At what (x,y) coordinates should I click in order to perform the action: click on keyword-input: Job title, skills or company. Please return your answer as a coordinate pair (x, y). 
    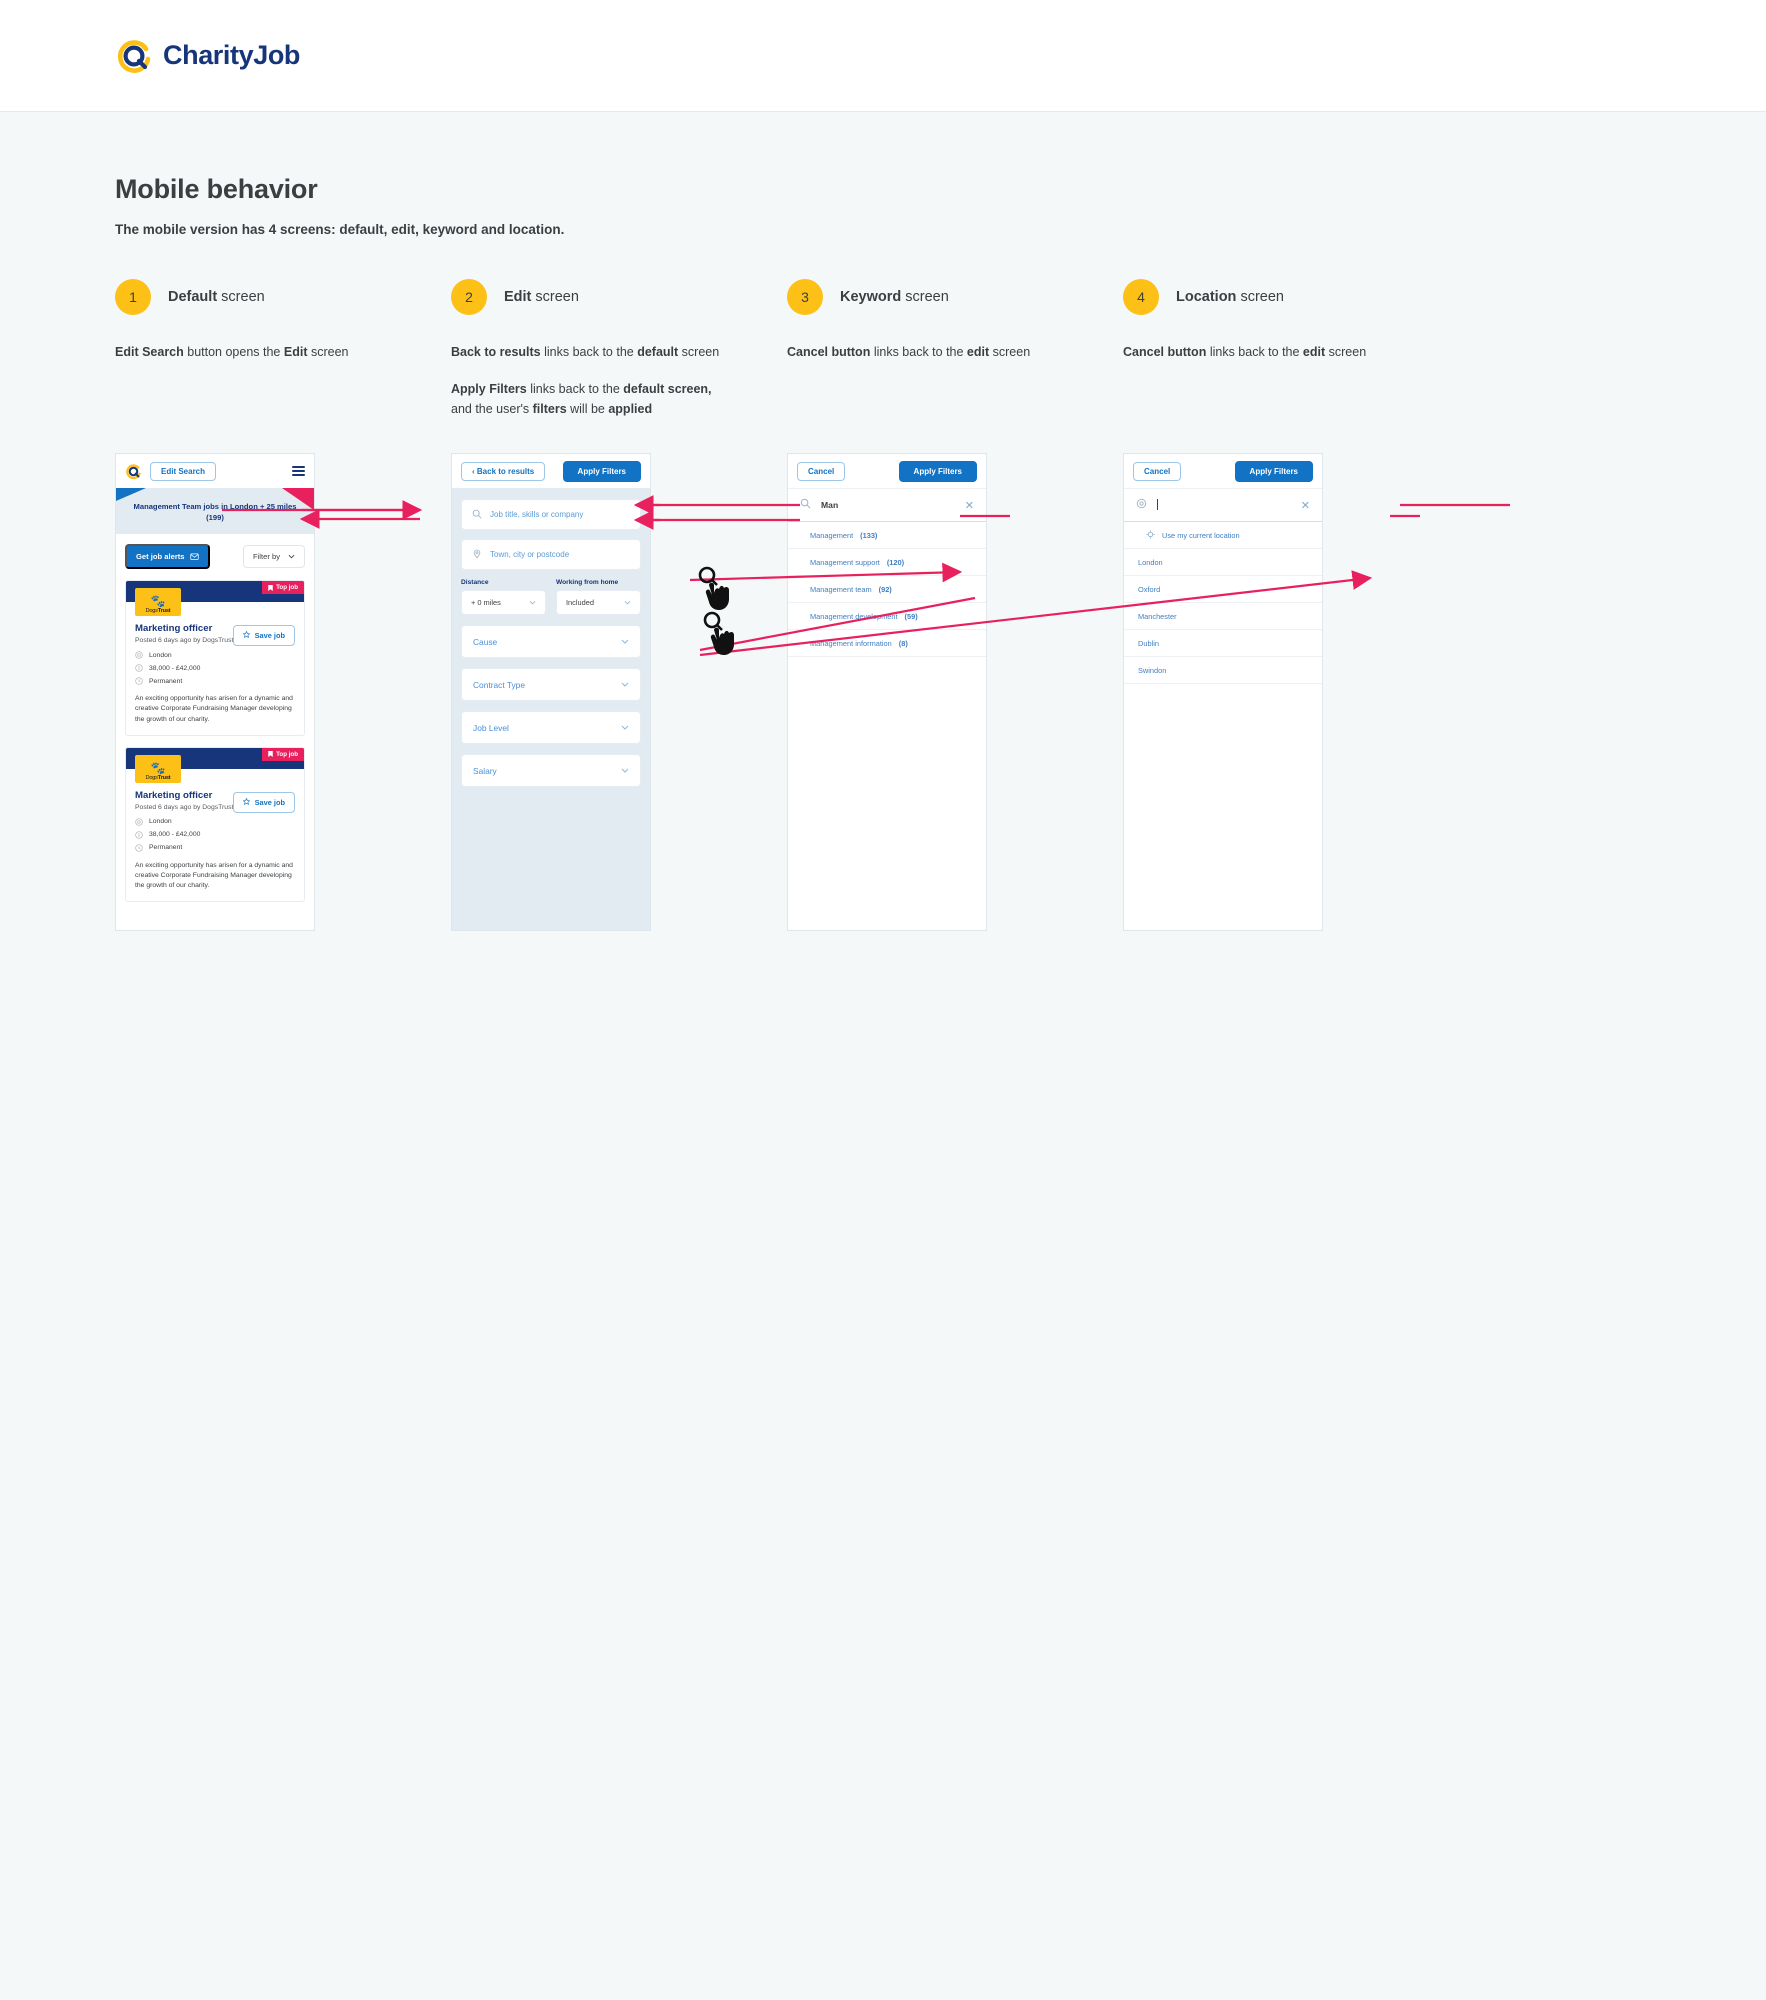
    Looking at the image, I should click on (551, 515).